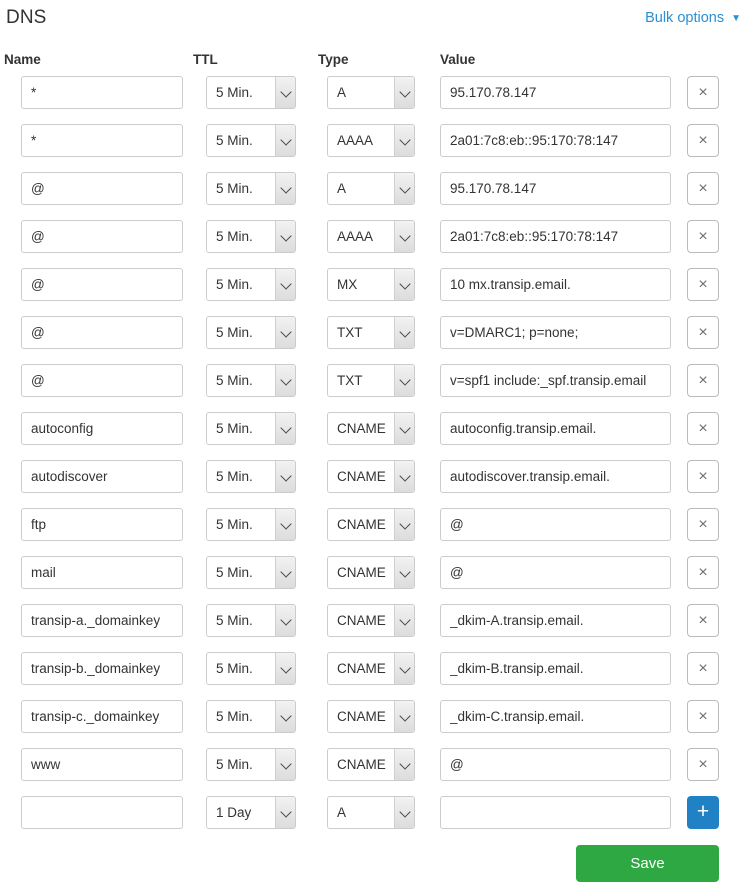  Describe the element at coordinates (693, 18) in the screenshot. I see `bulk-options-dropdown: Bulk options ▼` at that location.